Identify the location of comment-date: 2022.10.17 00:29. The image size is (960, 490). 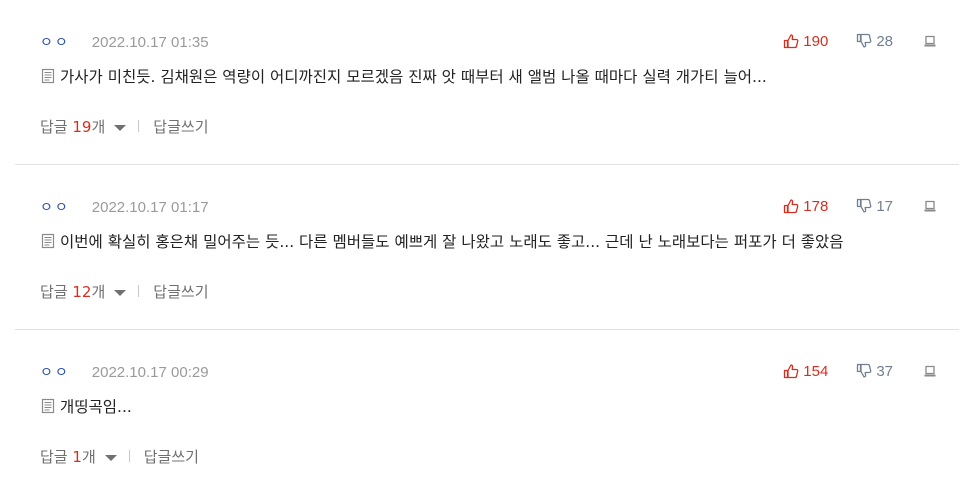
(150, 372).